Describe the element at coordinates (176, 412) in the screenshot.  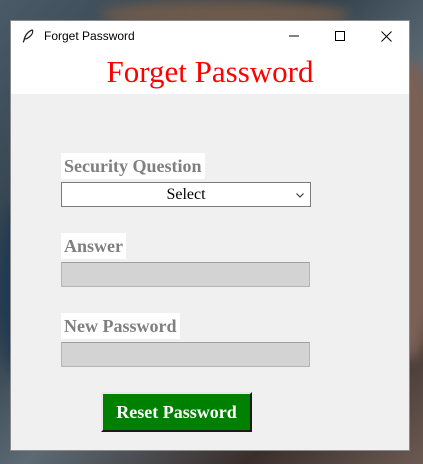
I see `reset-password-button: Reset Password` at that location.